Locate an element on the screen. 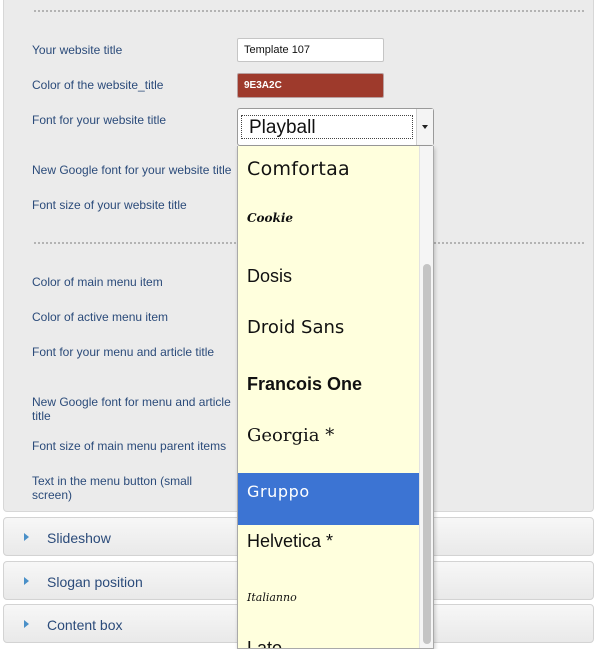 The image size is (599, 649). menu-button-text-label: Text in the menu button (small screen) is located at coordinates (112, 488).